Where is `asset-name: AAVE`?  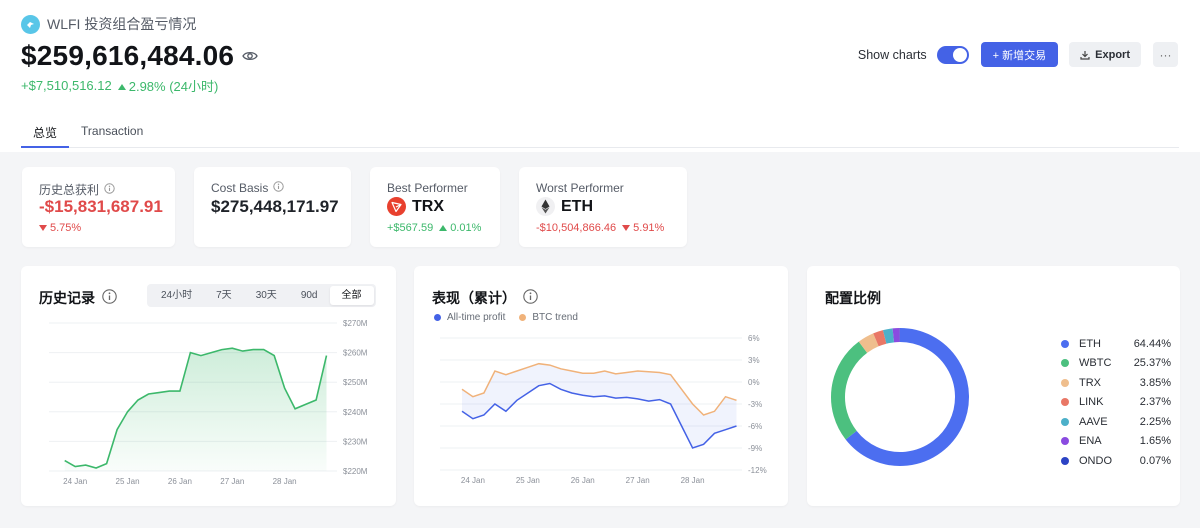 asset-name: AAVE is located at coordinates (1093, 421).